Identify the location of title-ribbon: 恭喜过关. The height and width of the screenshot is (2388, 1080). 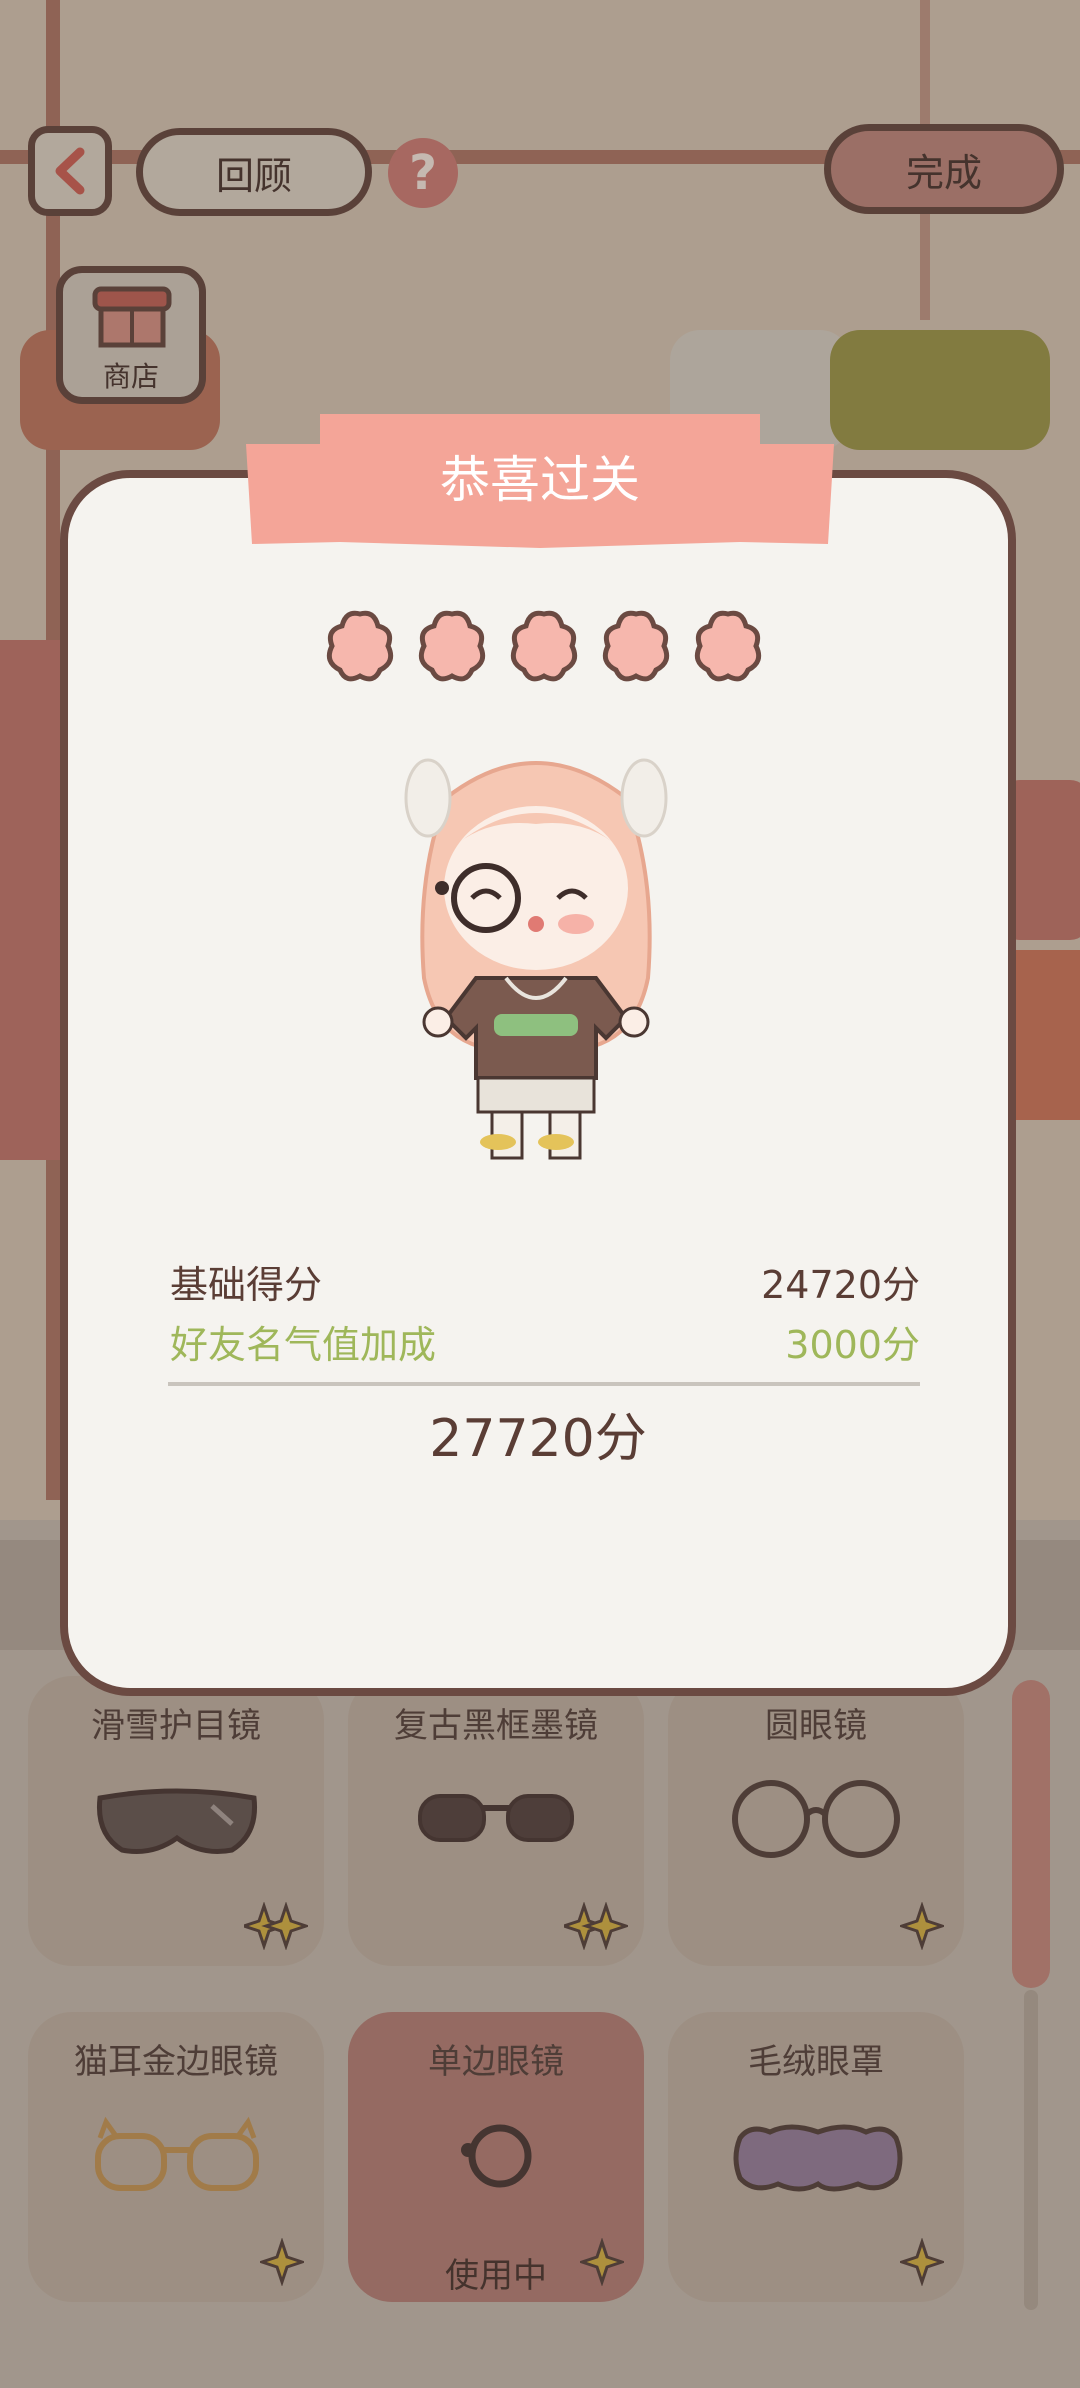
(540, 478).